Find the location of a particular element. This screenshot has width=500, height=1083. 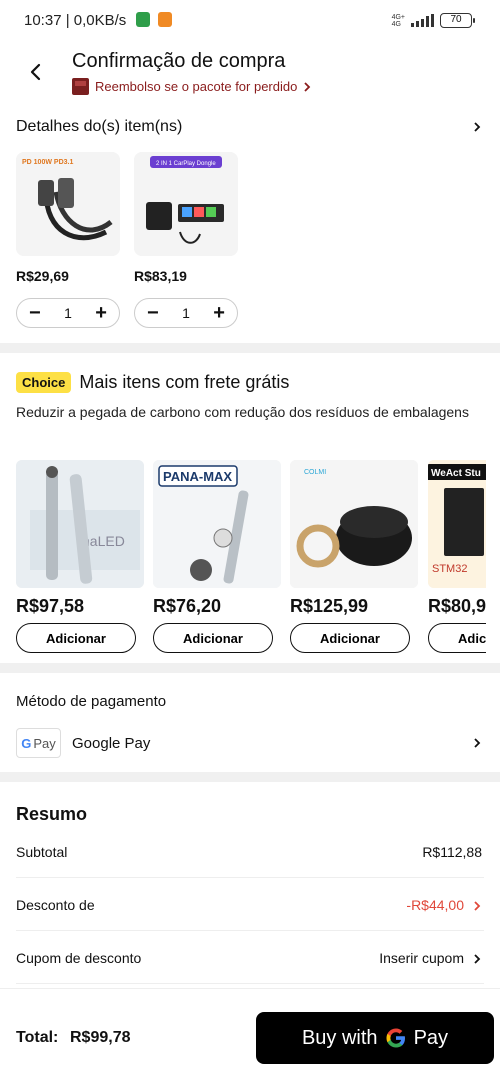

buy-label: Buy with is located at coordinates (339, 1037).